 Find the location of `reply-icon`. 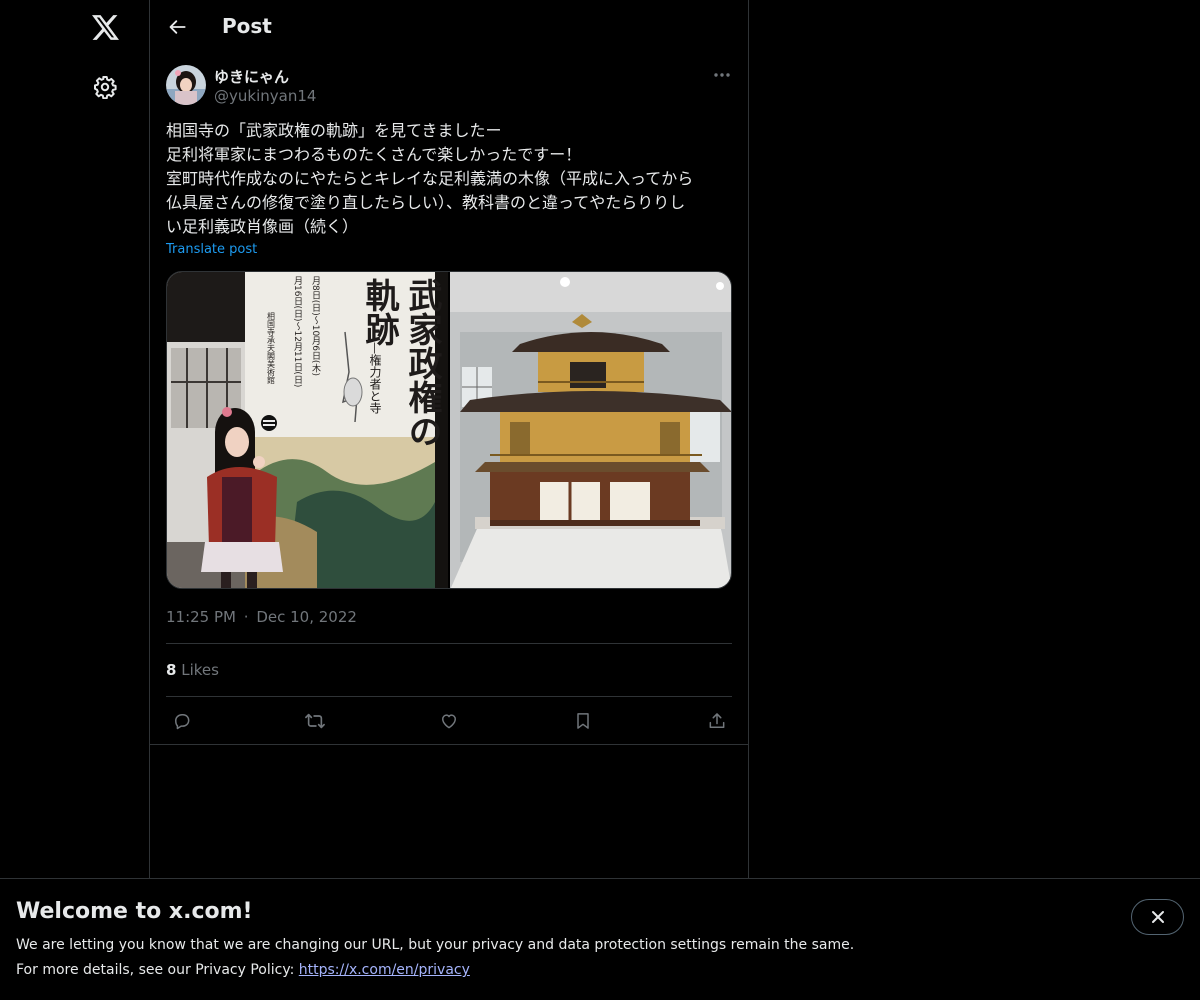

reply-icon is located at coordinates (182, 721).